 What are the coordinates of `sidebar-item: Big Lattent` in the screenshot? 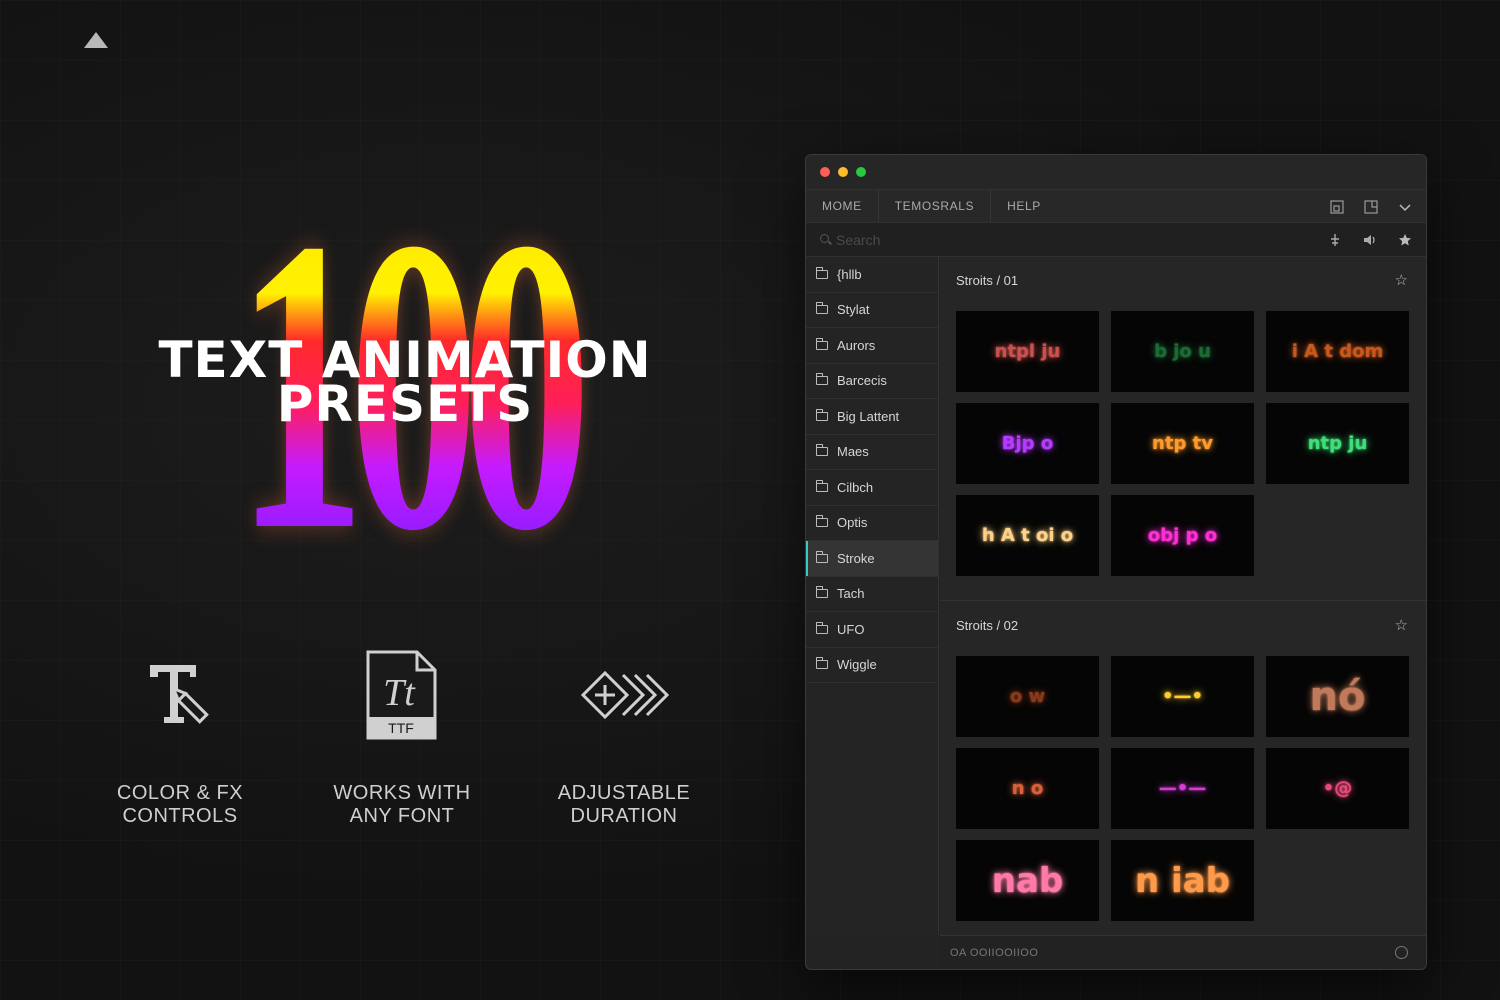 It's located at (872, 417).